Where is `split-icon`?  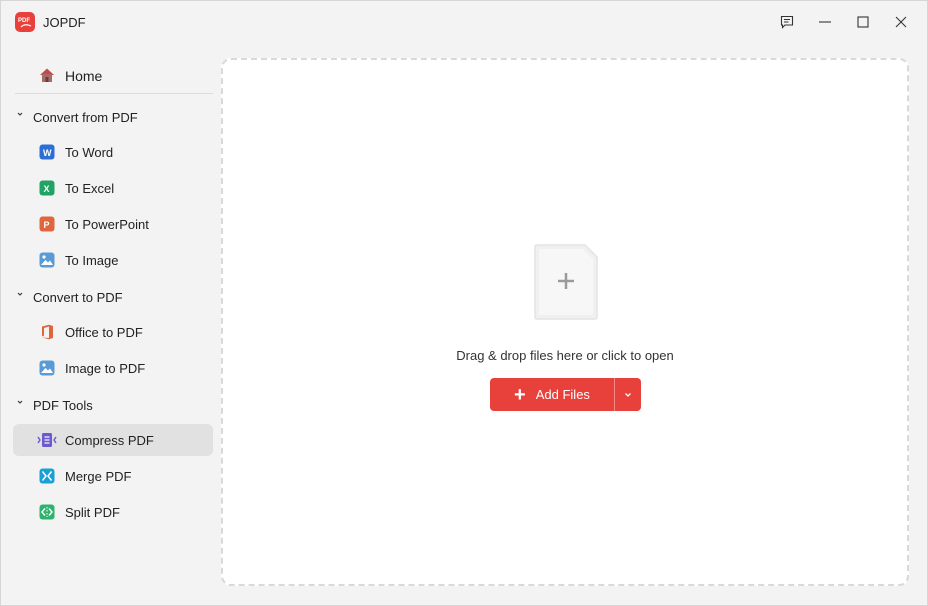
split-icon is located at coordinates (47, 512).